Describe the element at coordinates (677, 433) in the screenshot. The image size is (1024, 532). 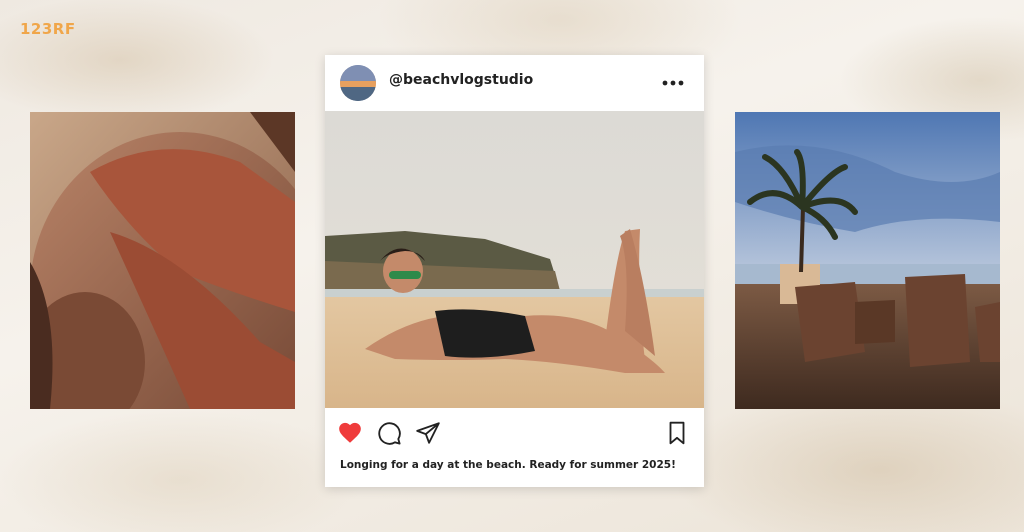
I see `bookmark-icon` at that location.